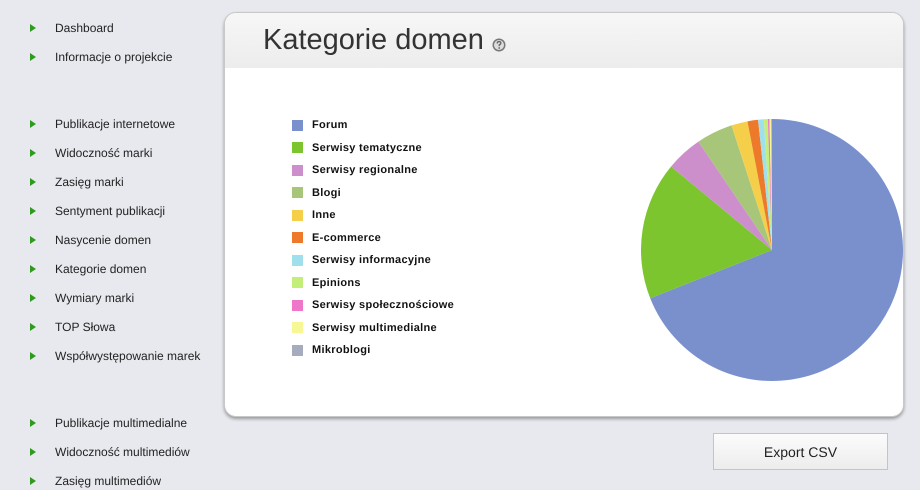 Image resolution: width=920 pixels, height=490 pixels. I want to click on sidebar-link: Kategorie domen, so click(88, 268).